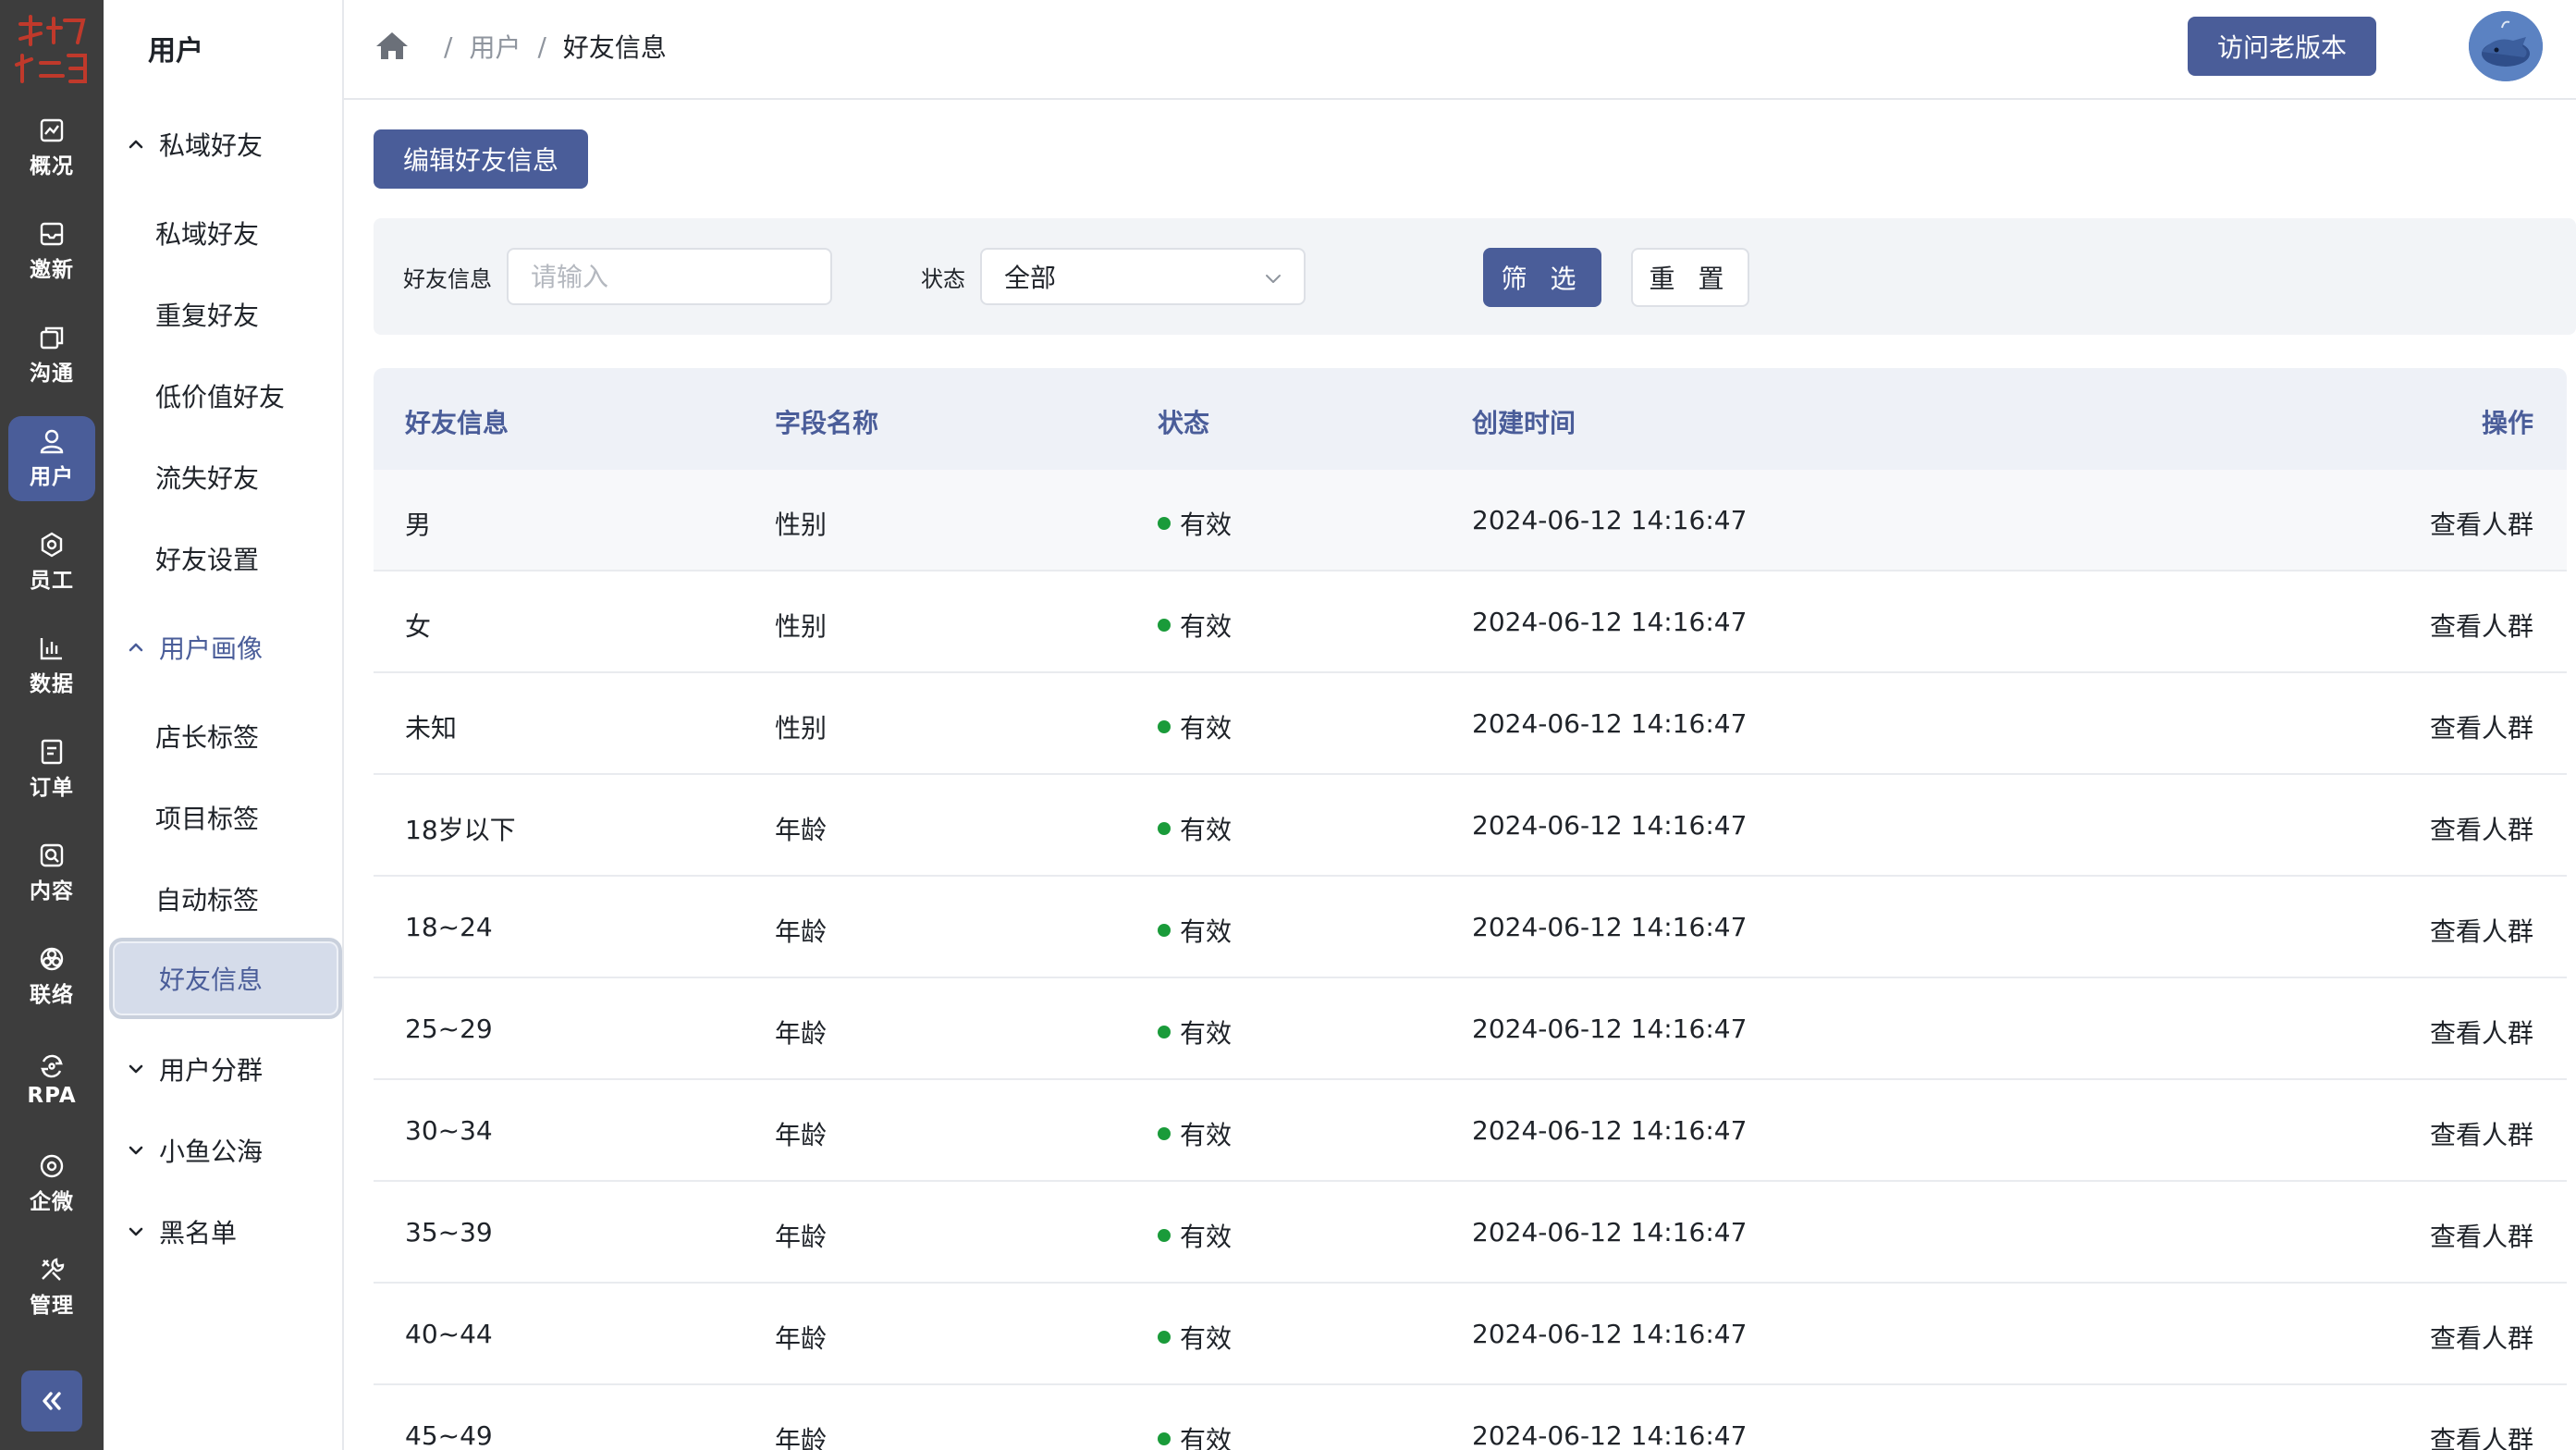 The image size is (2576, 1450). What do you see at coordinates (52, 1306) in the screenshot?
I see `rail-label: 管理` at bounding box center [52, 1306].